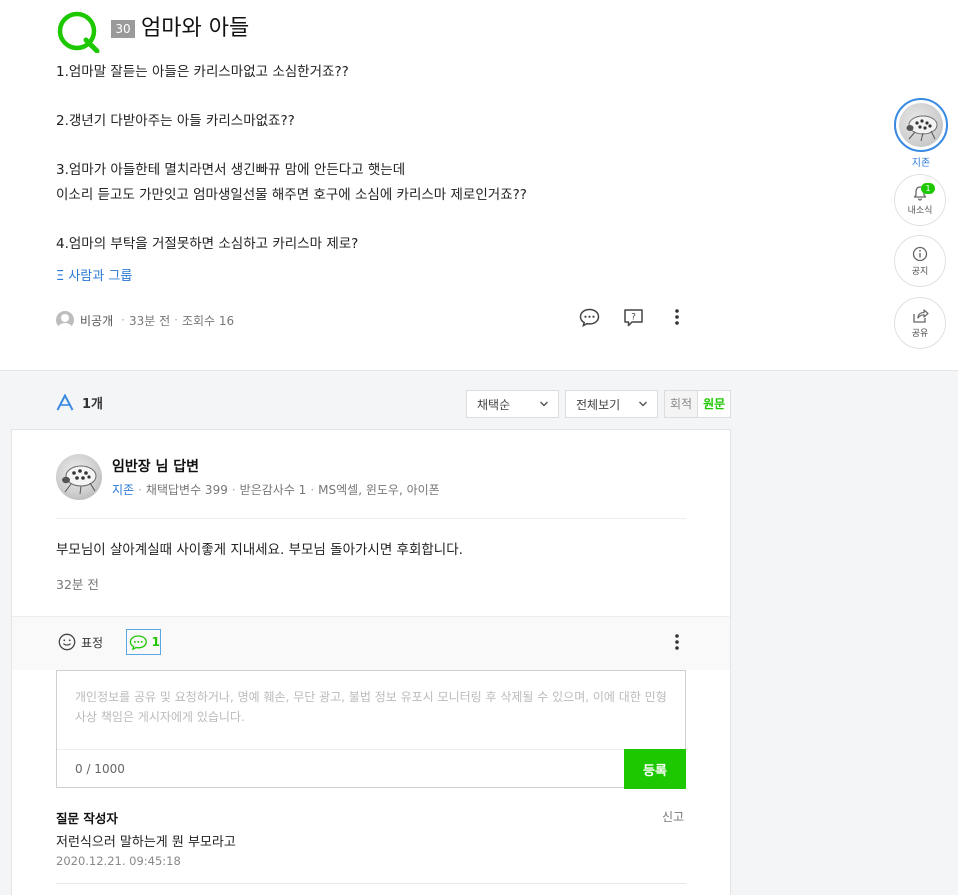  What do you see at coordinates (598, 404) in the screenshot?
I see `filter-select-value: 전체보기` at bounding box center [598, 404].